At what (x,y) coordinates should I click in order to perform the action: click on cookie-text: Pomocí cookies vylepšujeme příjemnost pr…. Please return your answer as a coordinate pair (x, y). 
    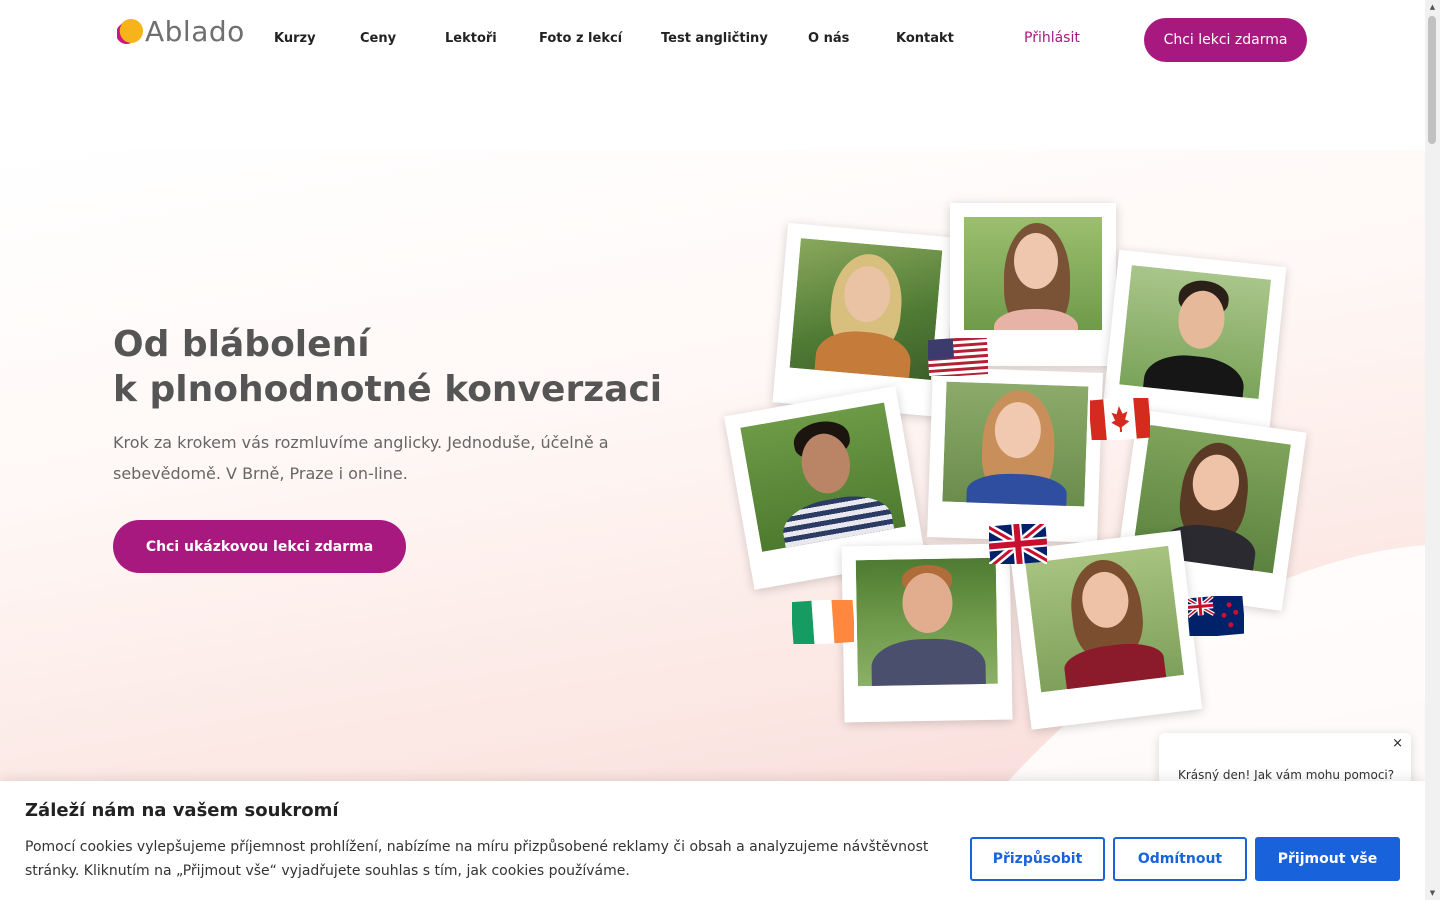
    Looking at the image, I should click on (477, 859).